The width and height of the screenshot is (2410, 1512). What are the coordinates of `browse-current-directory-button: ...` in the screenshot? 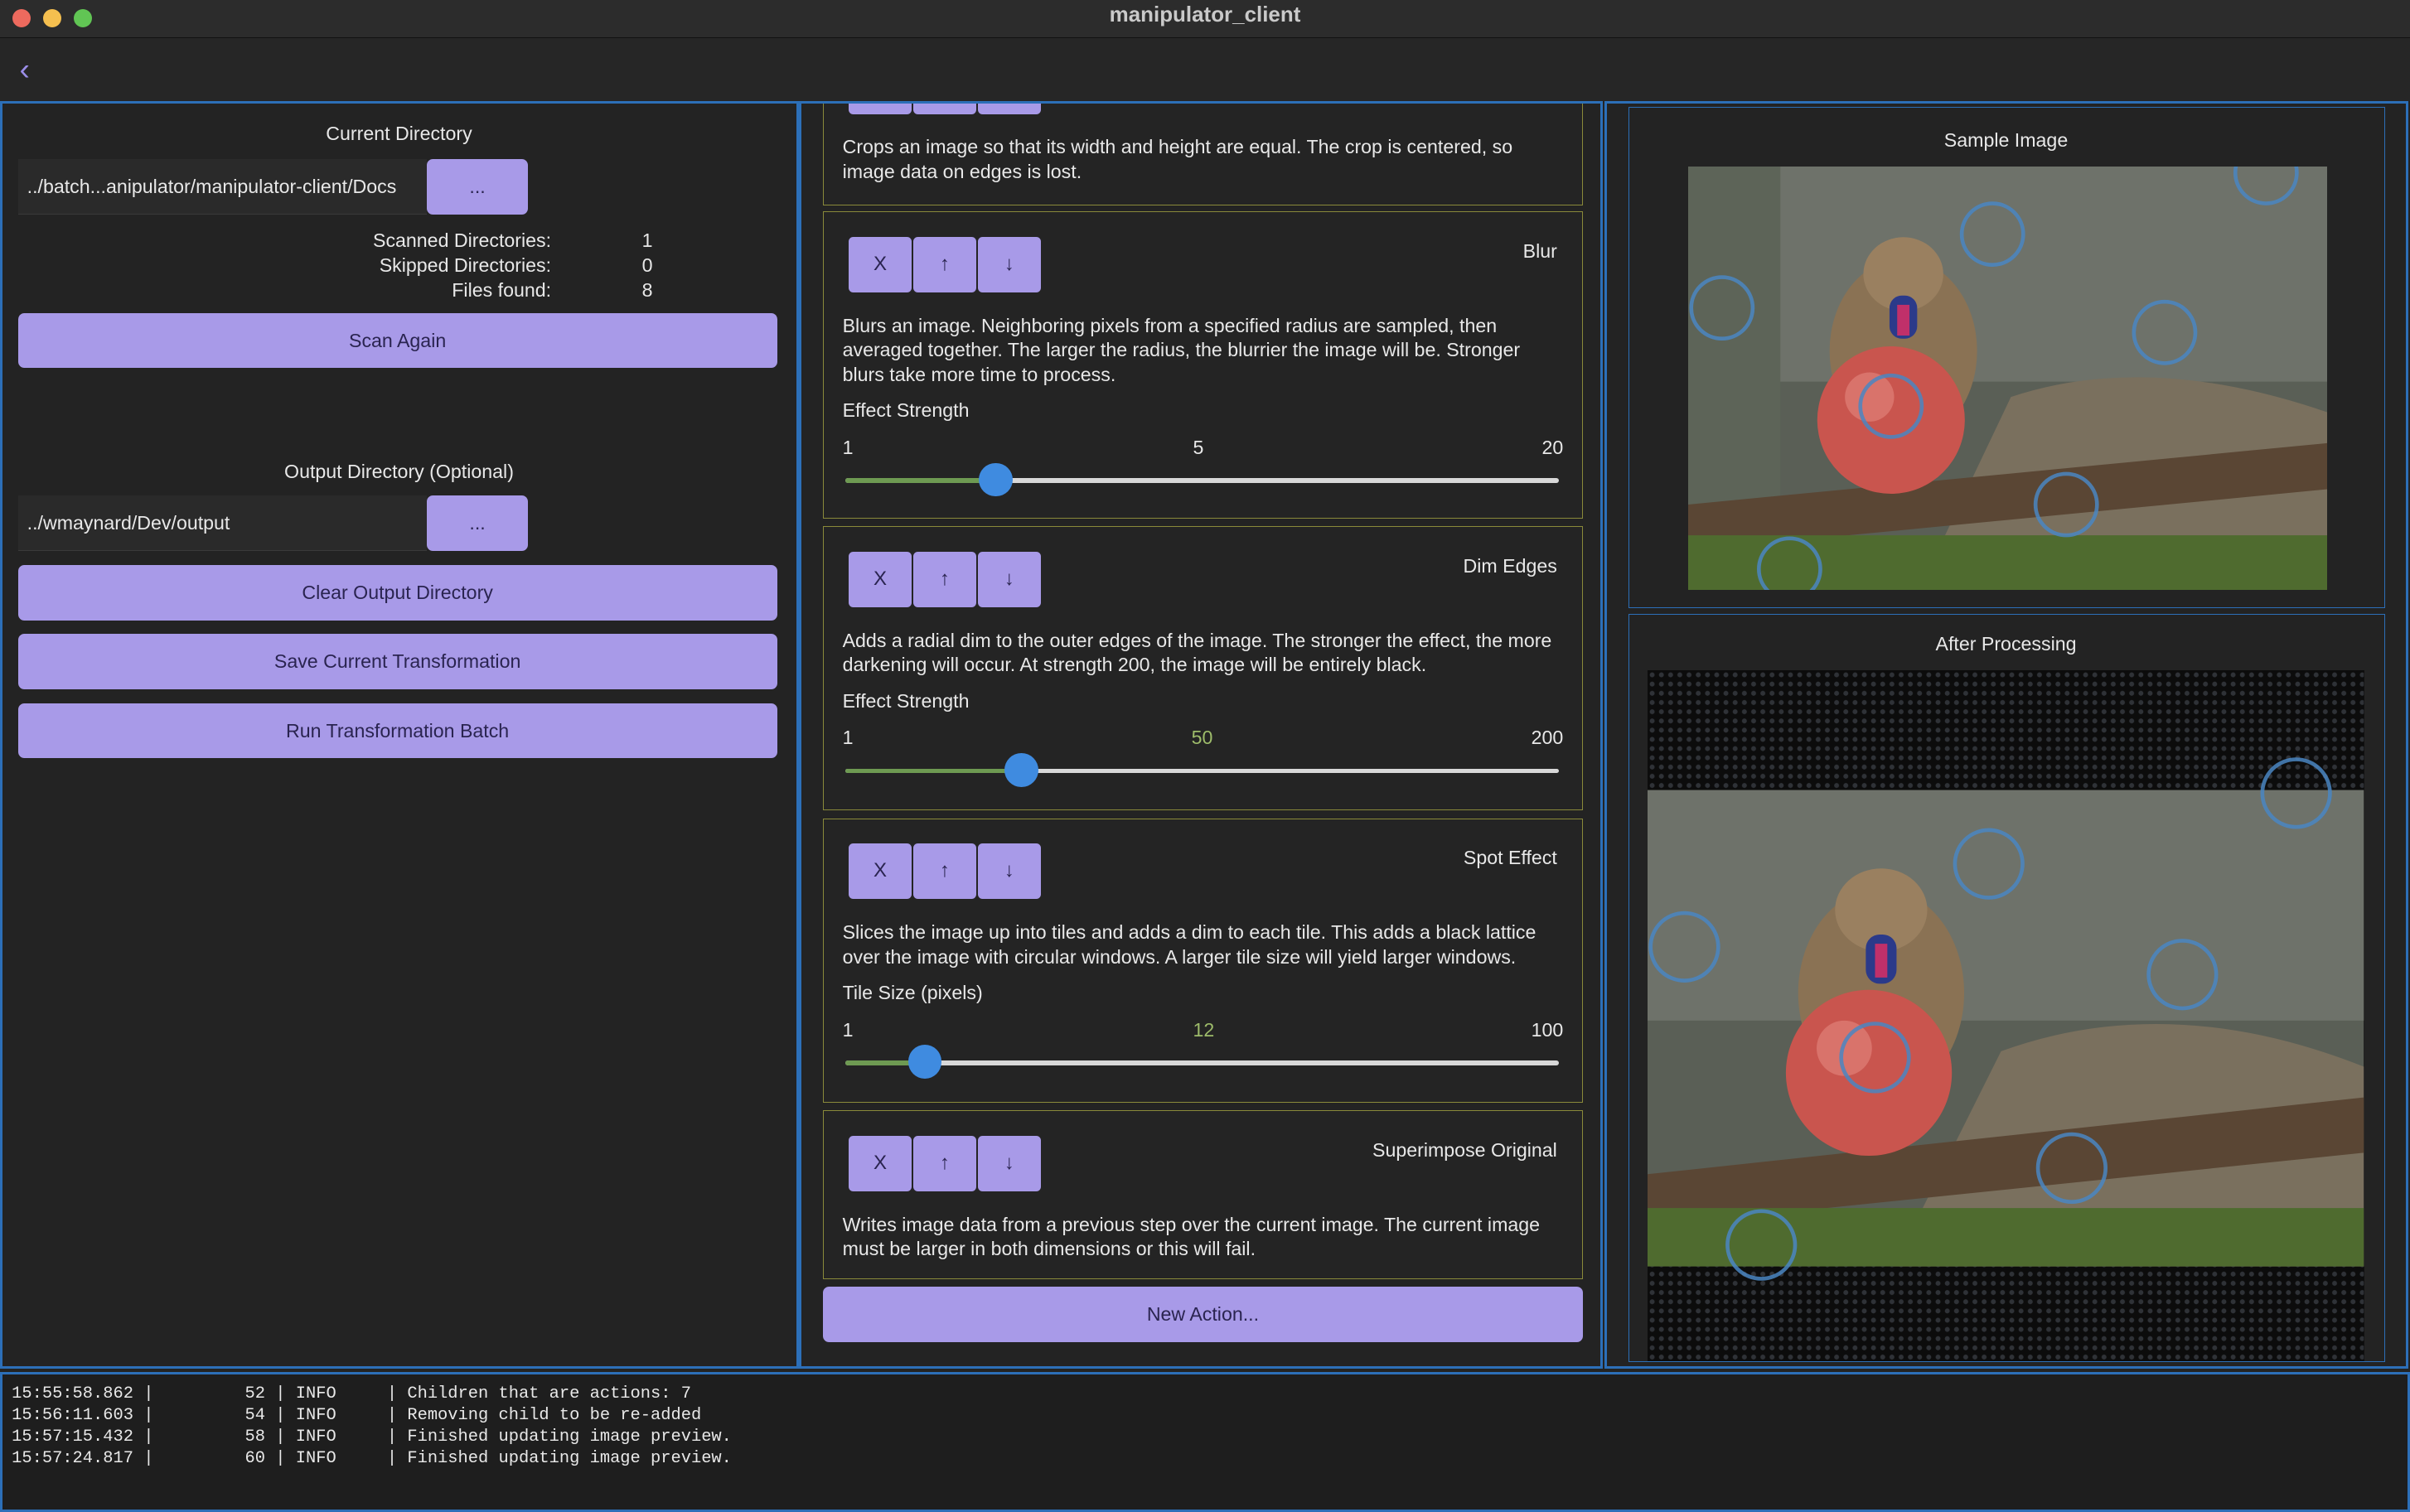 It's located at (477, 187).